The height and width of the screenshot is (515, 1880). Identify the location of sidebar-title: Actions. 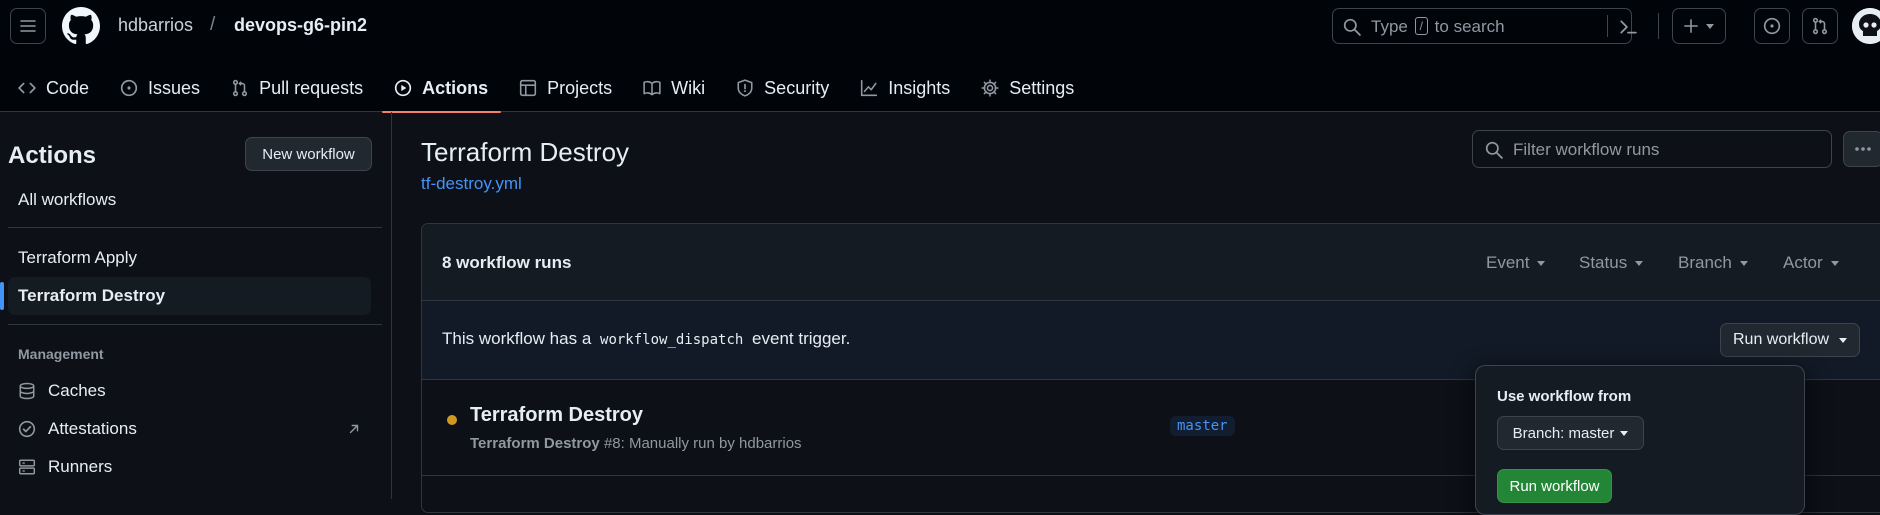
(52, 155).